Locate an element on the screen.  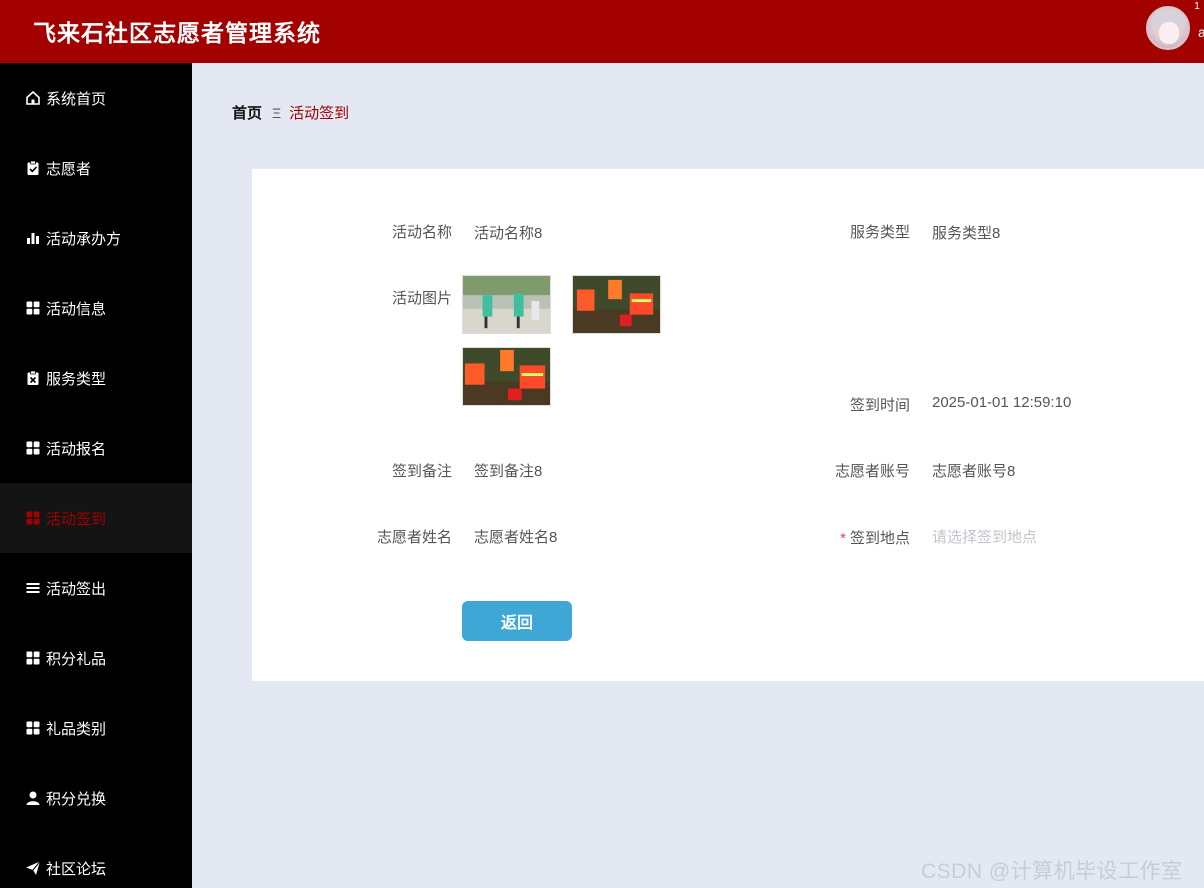
breadcrumb: 首页 Ξ 活动签到 is located at coordinates (290, 112).